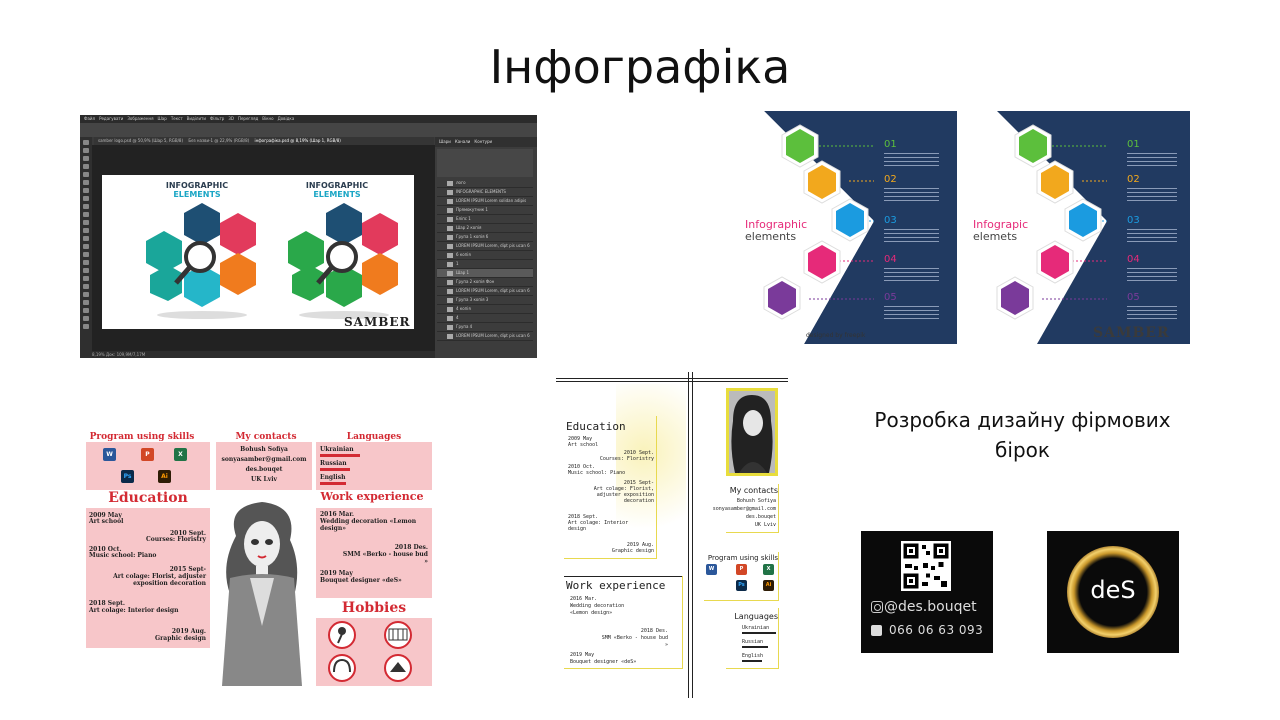 Image resolution: width=1280 pixels, height=720 pixels. What do you see at coordinates (485, 309) in the screenshot?
I see `layer-row: 4 копія` at bounding box center [485, 309].